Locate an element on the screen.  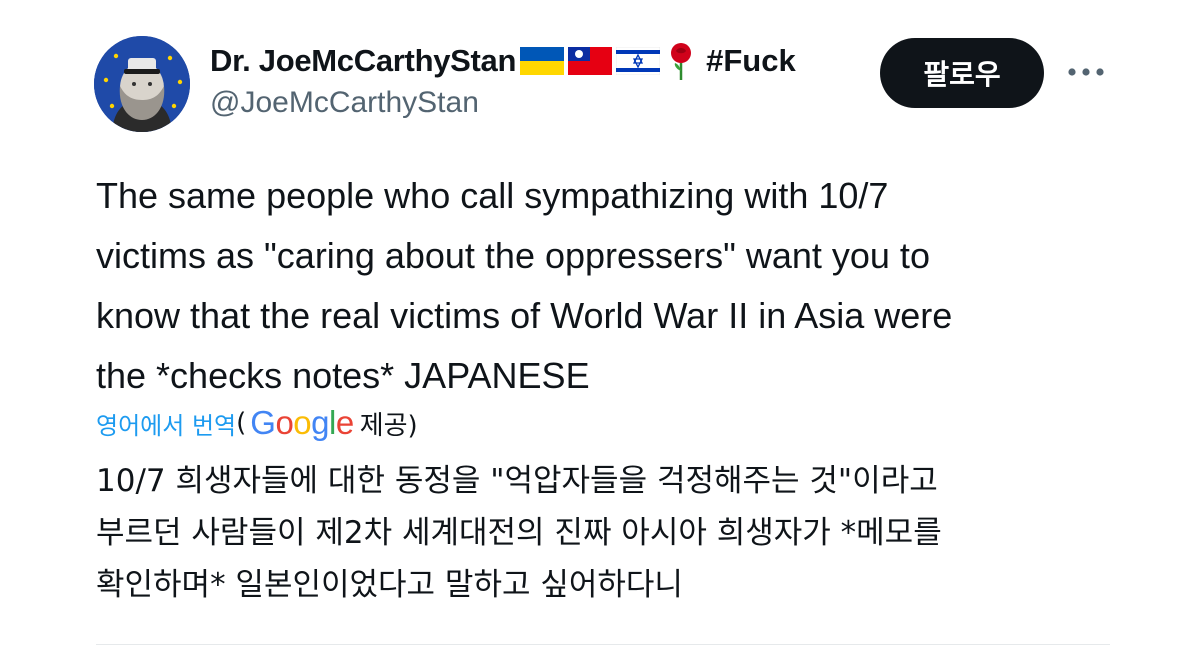
rose-icon is located at coordinates (681, 61).